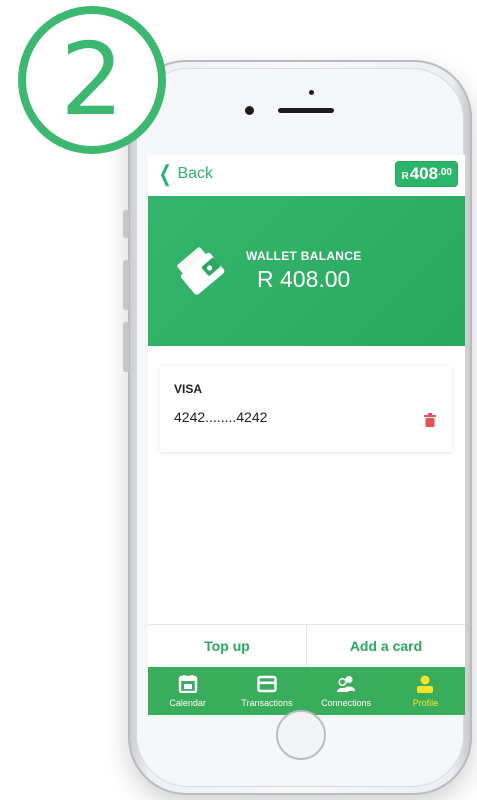 The width and height of the screenshot is (477, 800). I want to click on tab-label: Calendar, so click(187, 703).